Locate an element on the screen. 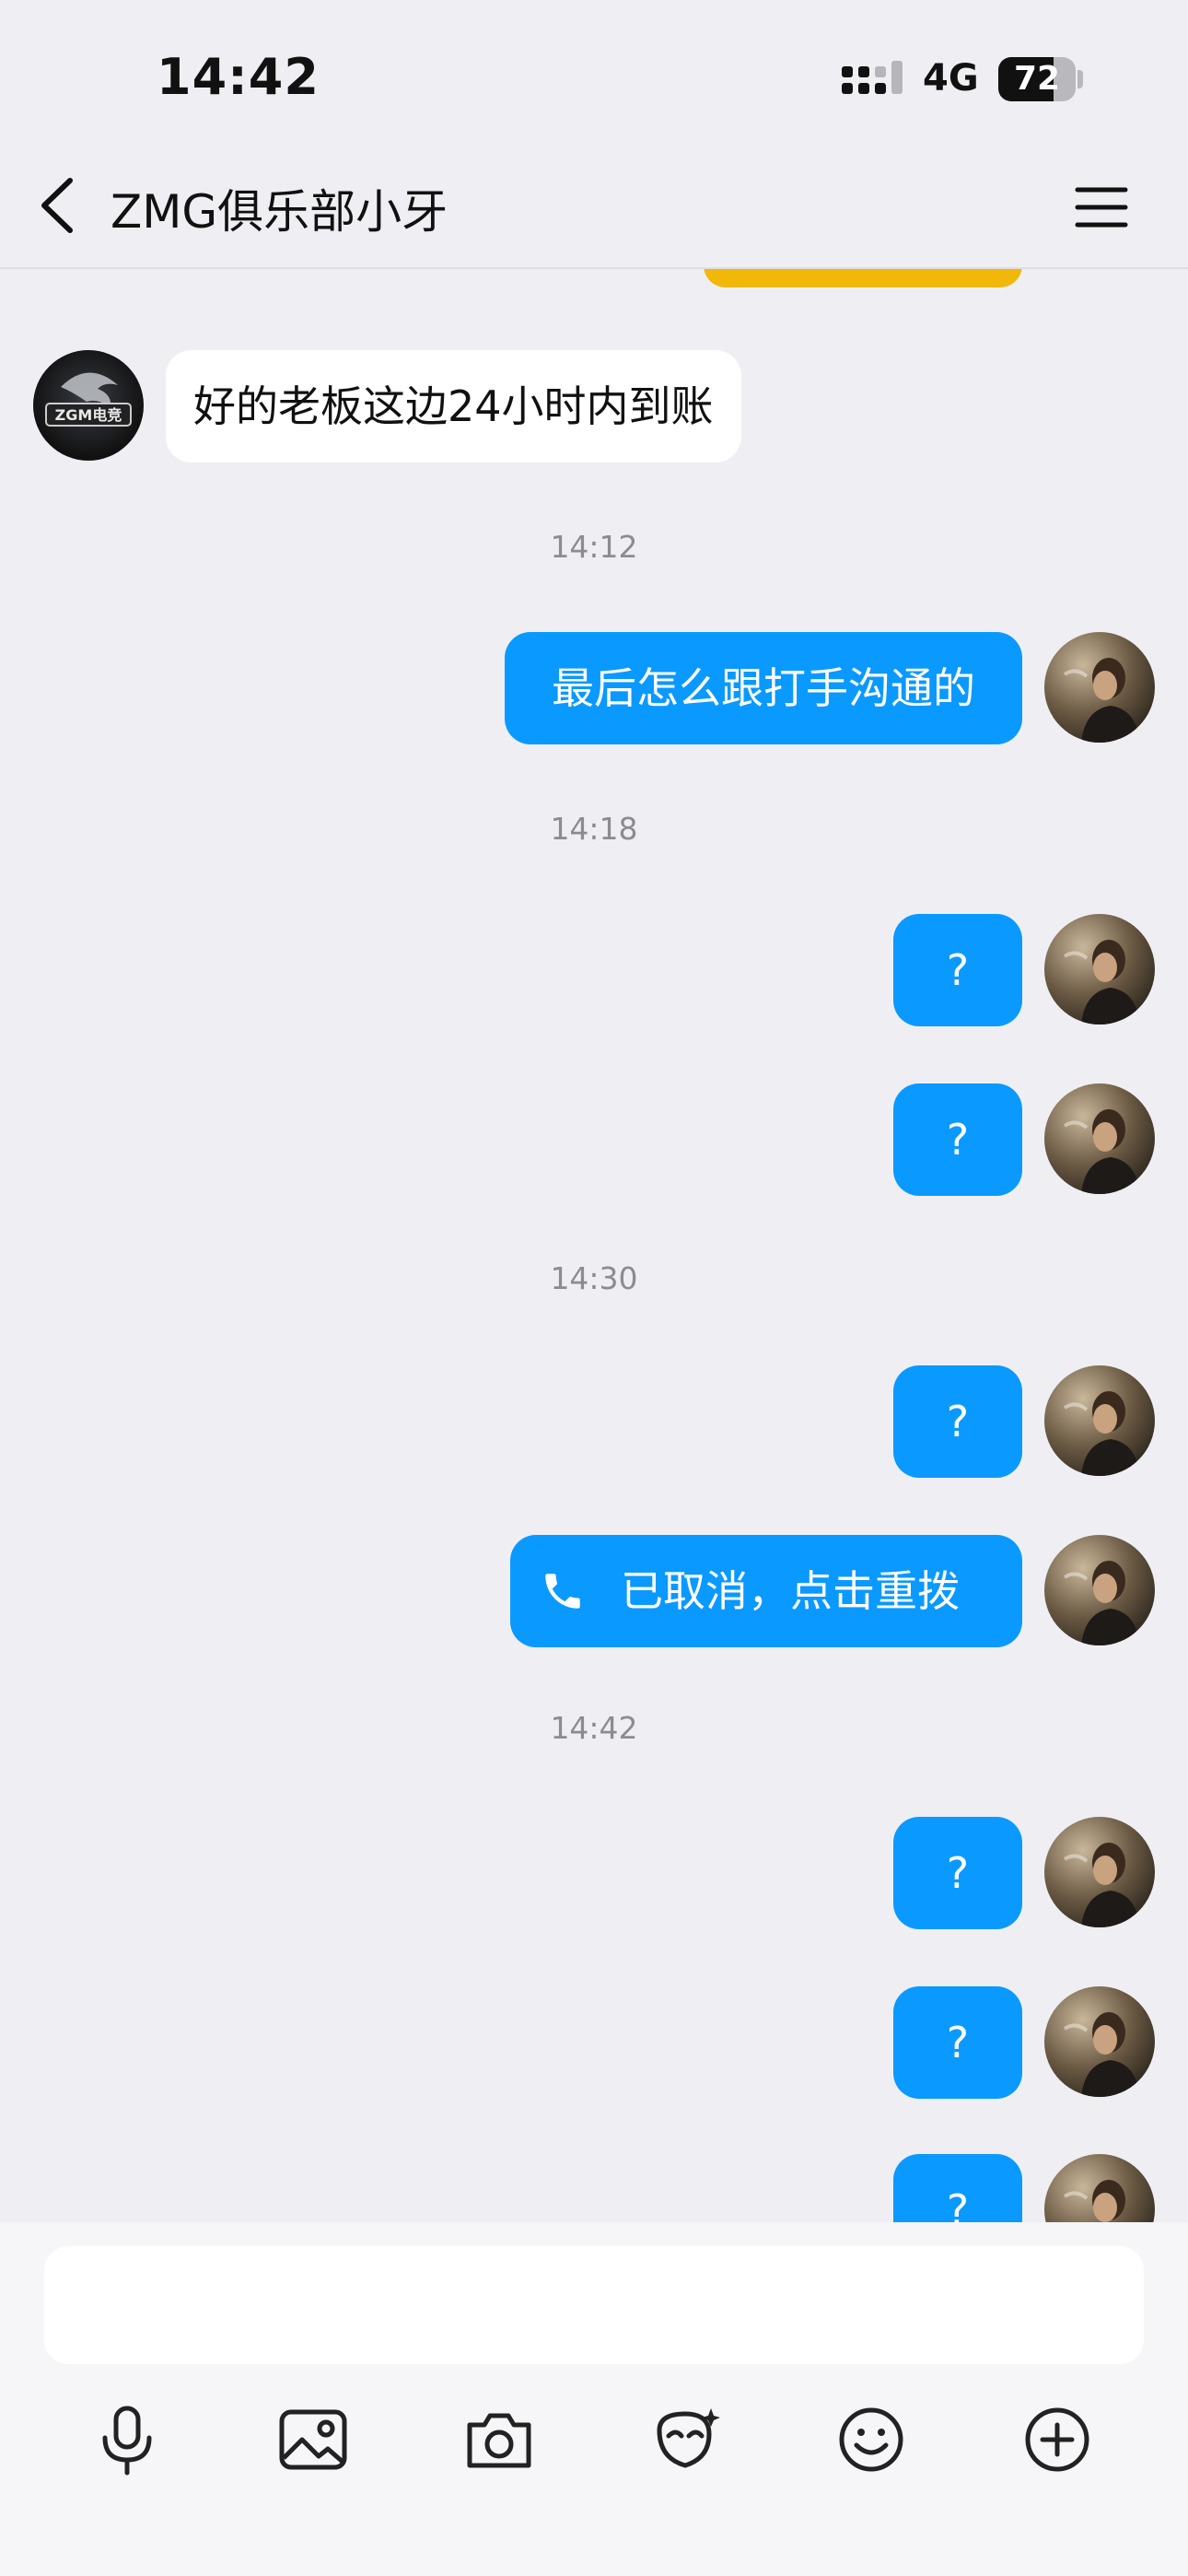 The image size is (1188, 2576). status-time: 14:42 is located at coordinates (239, 77).